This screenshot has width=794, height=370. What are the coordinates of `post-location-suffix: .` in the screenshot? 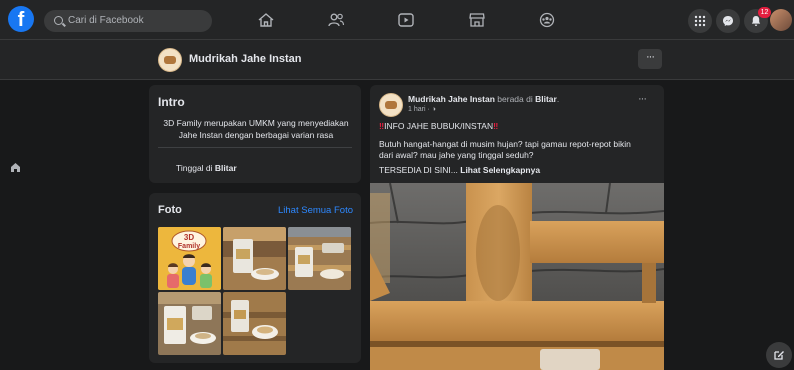 It's located at (558, 99).